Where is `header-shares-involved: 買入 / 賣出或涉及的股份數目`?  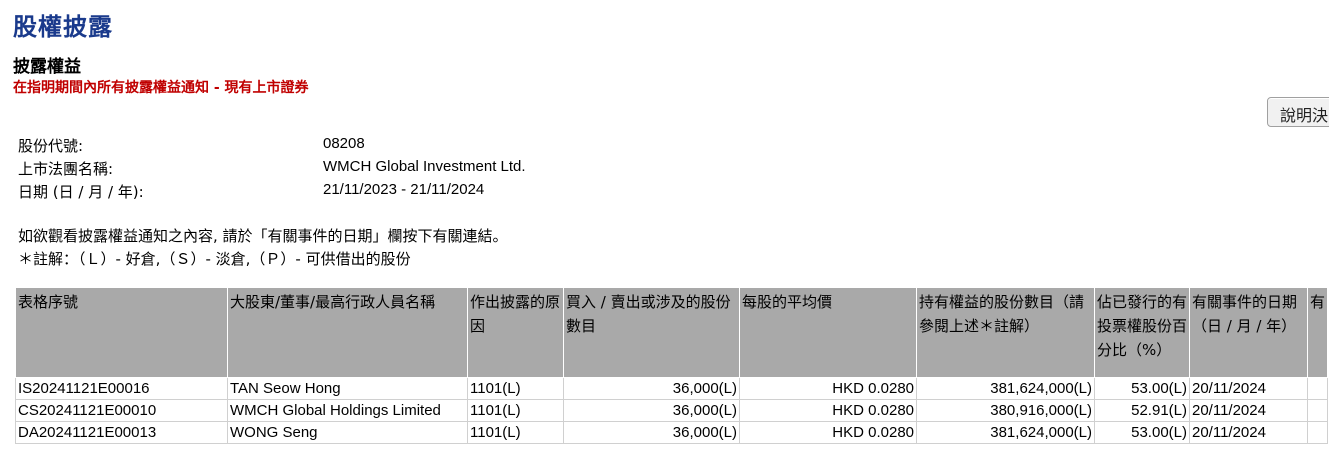
header-shares-involved: 買入 / 賣出或涉及的股份數目 is located at coordinates (651, 332).